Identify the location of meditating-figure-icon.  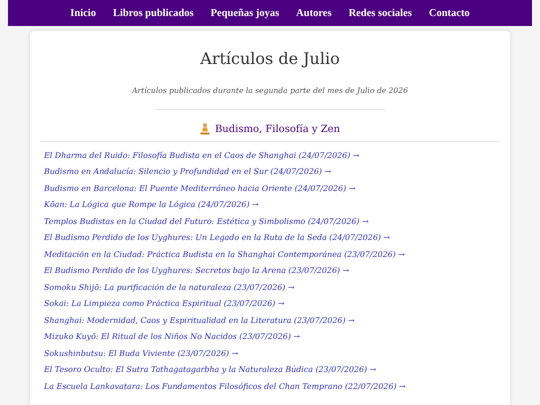
(205, 129).